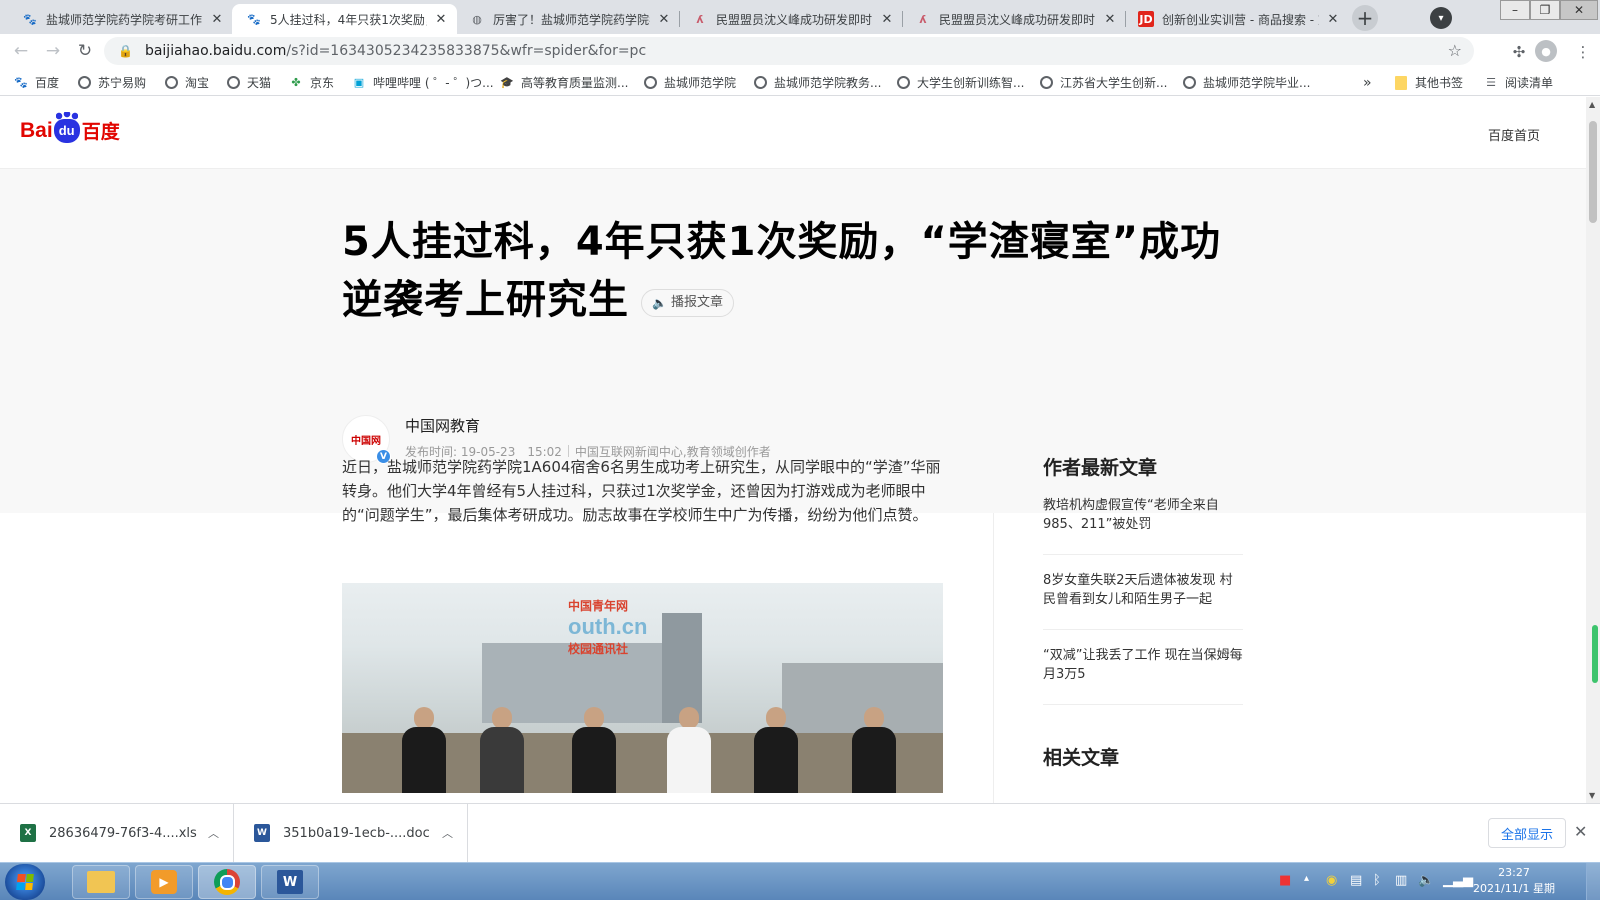 This screenshot has height=900, width=1600. Describe the element at coordinates (659, 303) in the screenshot. I see `speaker-icon: 🔈` at that location.